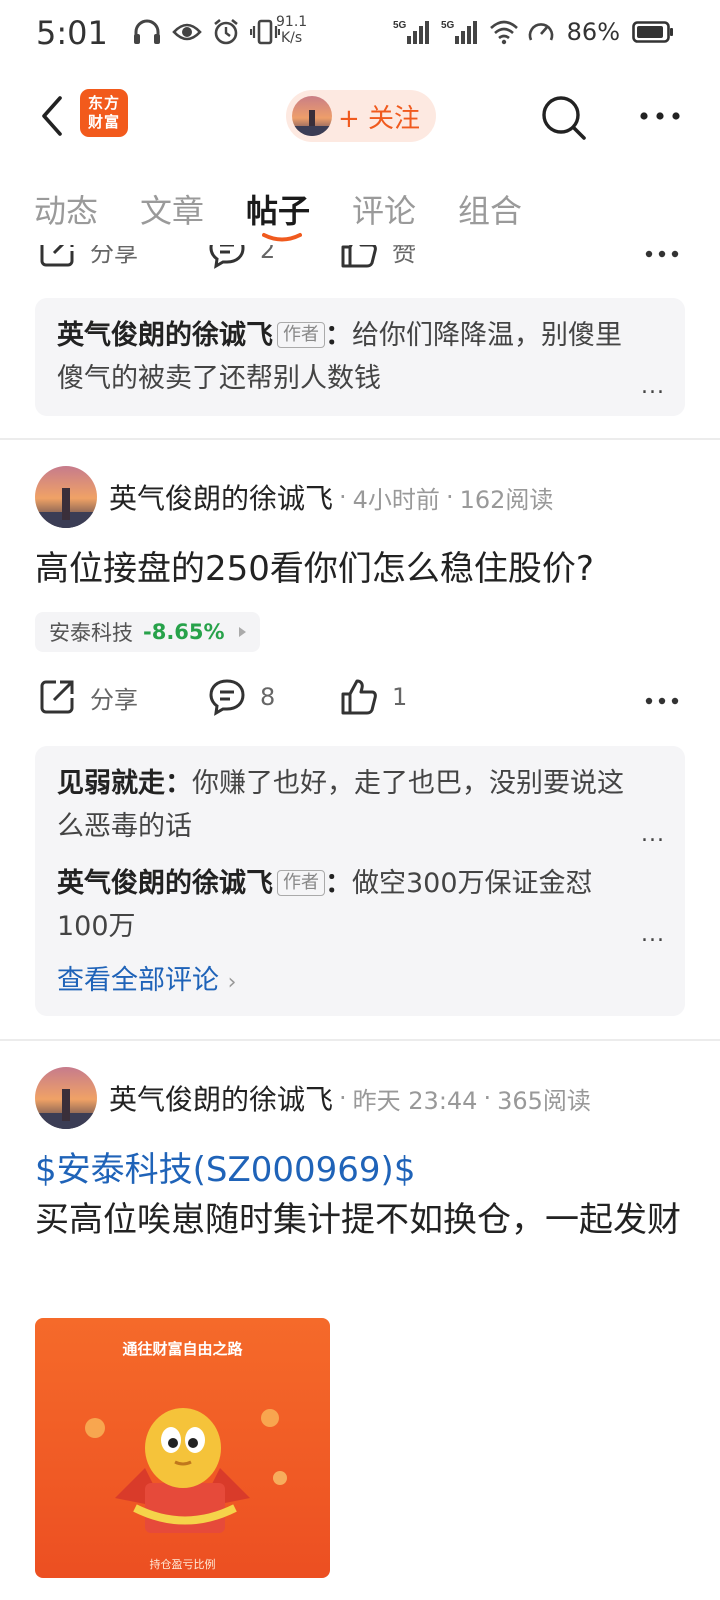 The height and width of the screenshot is (1600, 720). What do you see at coordinates (182, 1564) in the screenshot?
I see `image-caption: 持仓盈亏比例` at bounding box center [182, 1564].